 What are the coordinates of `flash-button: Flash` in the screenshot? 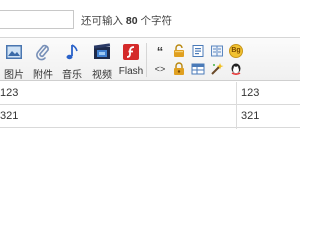 It's located at (131, 60).